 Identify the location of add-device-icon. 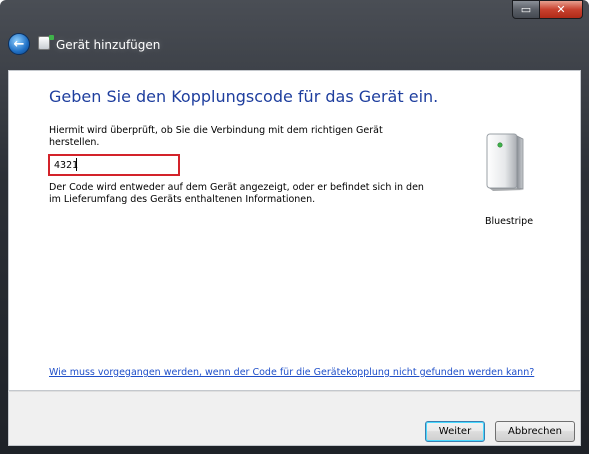
(46, 42).